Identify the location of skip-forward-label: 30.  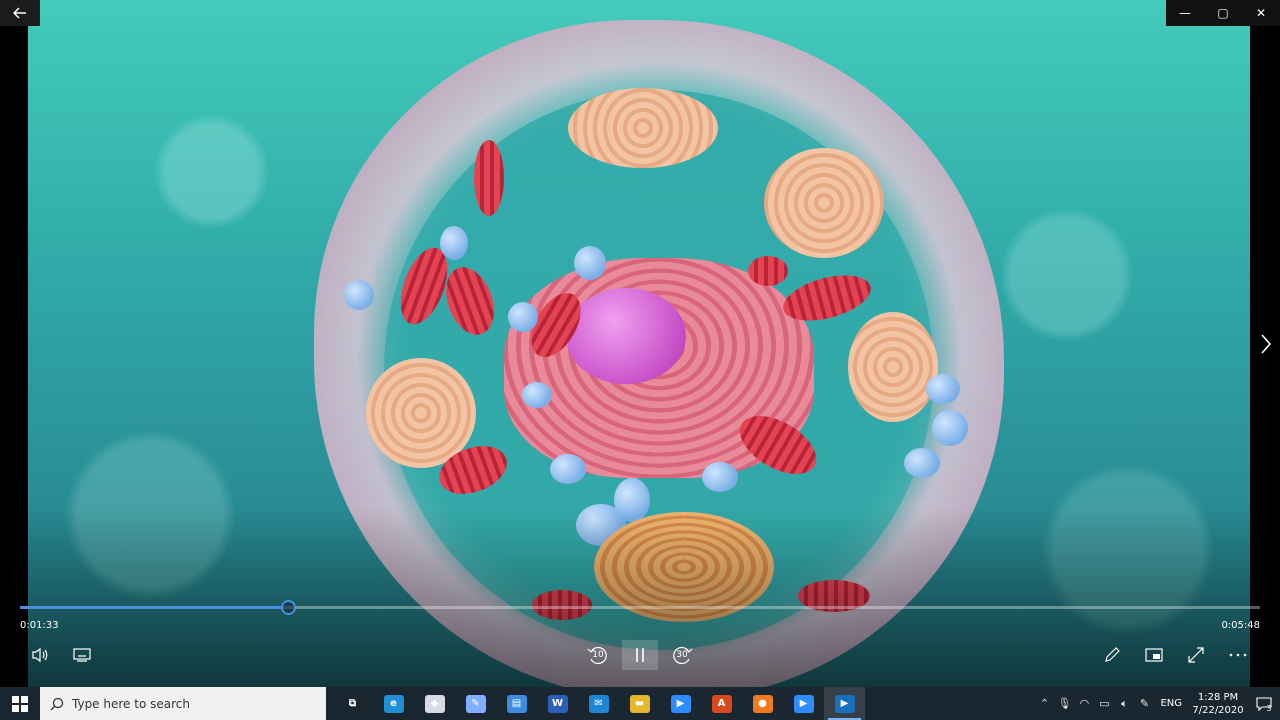
(682, 655).